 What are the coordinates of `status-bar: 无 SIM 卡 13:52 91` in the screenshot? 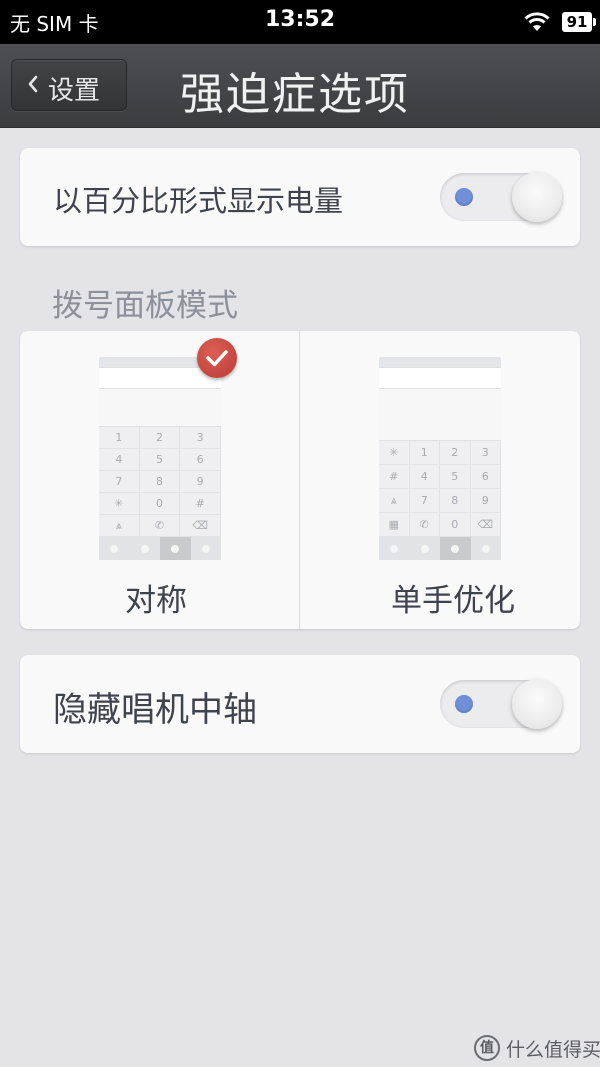 It's located at (300, 22).